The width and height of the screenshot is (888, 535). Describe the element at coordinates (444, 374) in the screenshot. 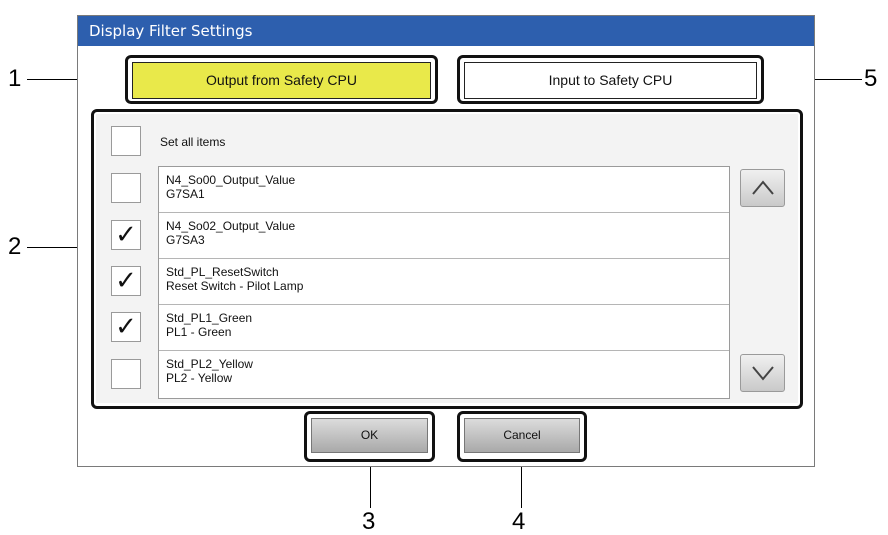

I see `list-item: Std_PL2_Yellow PL2 - Yellow` at that location.